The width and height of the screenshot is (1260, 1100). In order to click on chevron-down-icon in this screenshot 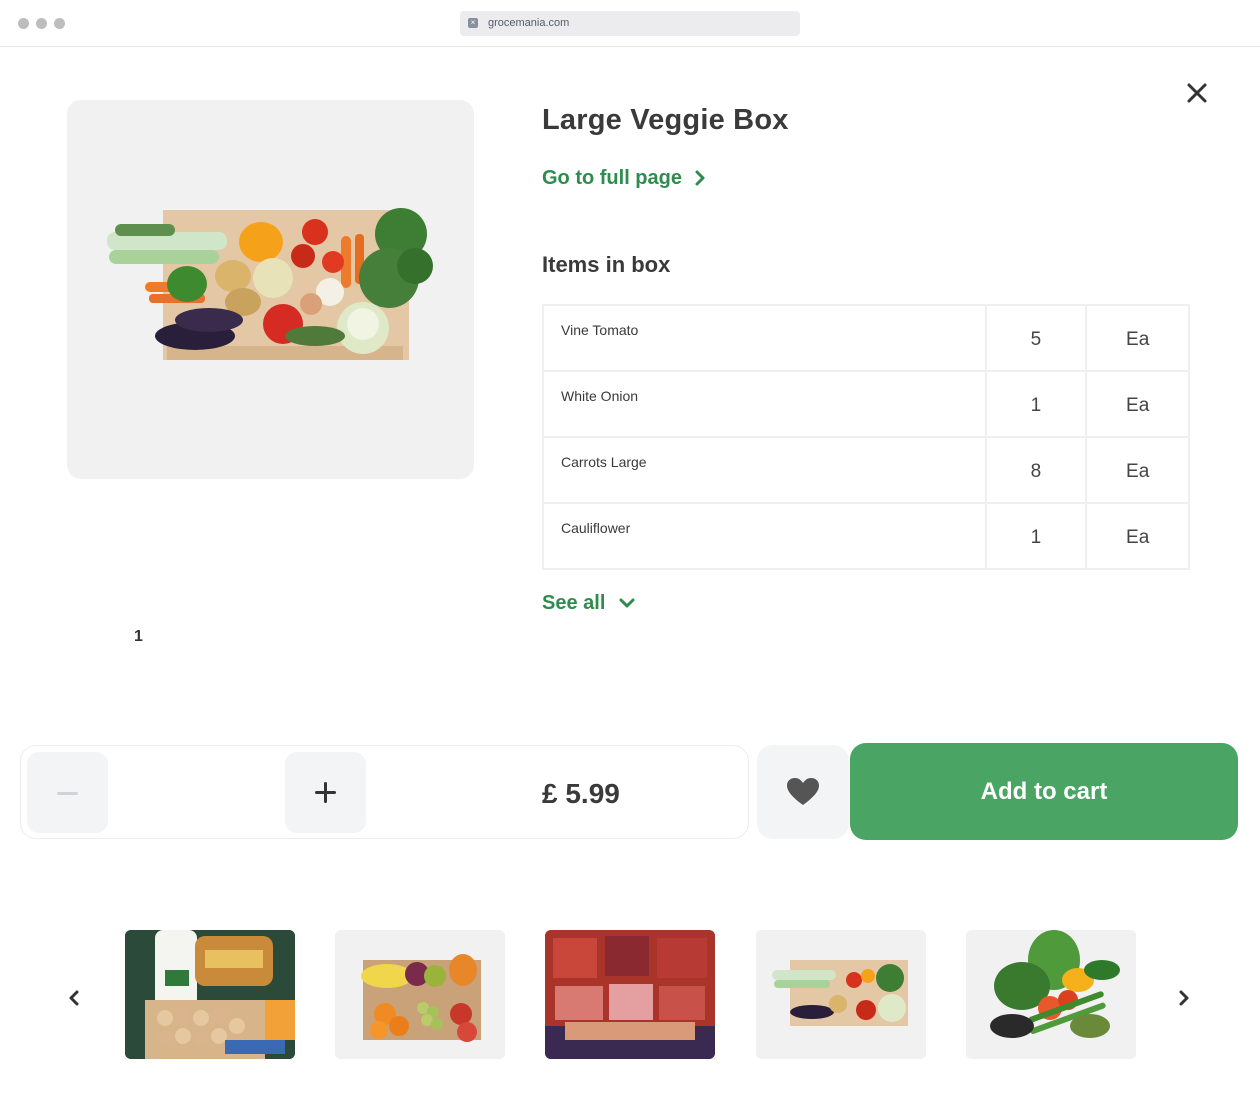, I will do `click(627, 603)`.